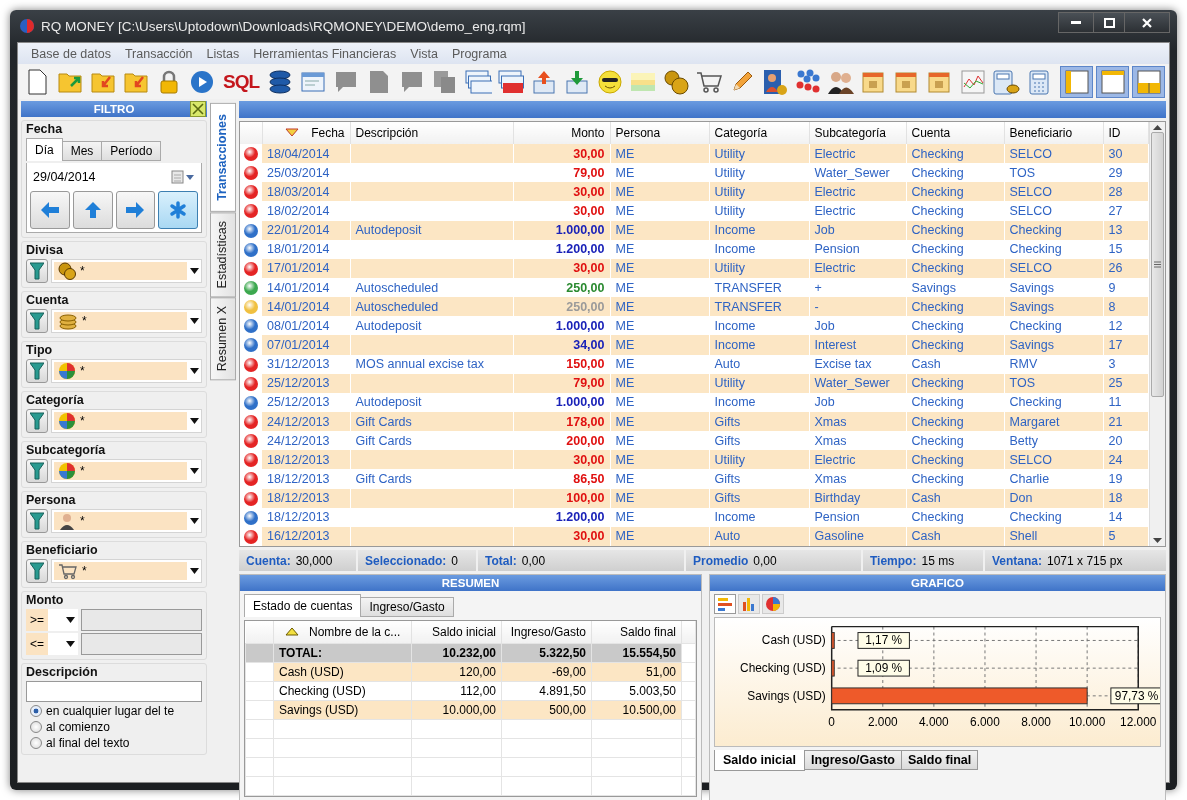 The image size is (1187, 800). What do you see at coordinates (158, 53) in the screenshot?
I see `menu-item: Transacción` at bounding box center [158, 53].